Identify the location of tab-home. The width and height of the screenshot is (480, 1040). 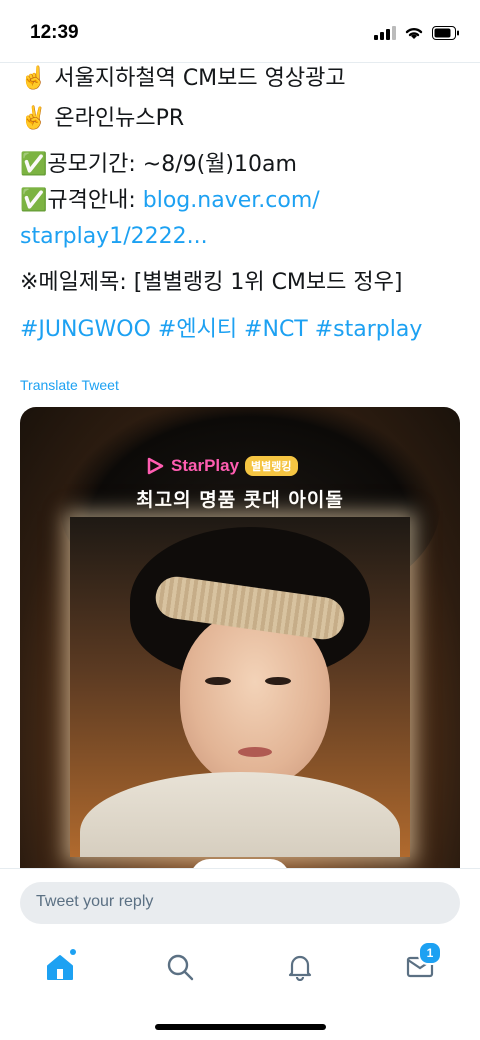
(60, 967).